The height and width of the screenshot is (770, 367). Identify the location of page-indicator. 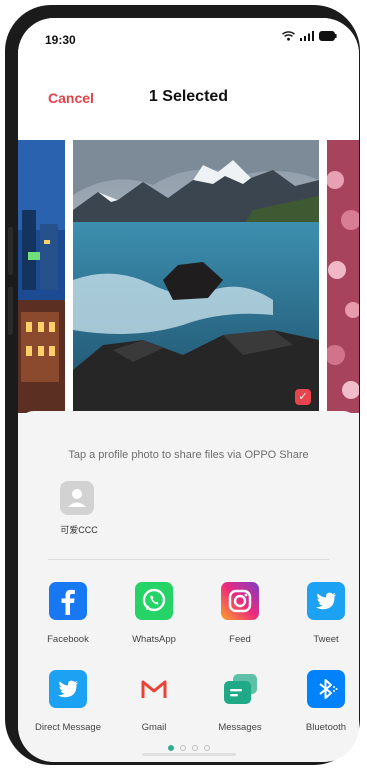
(188, 748).